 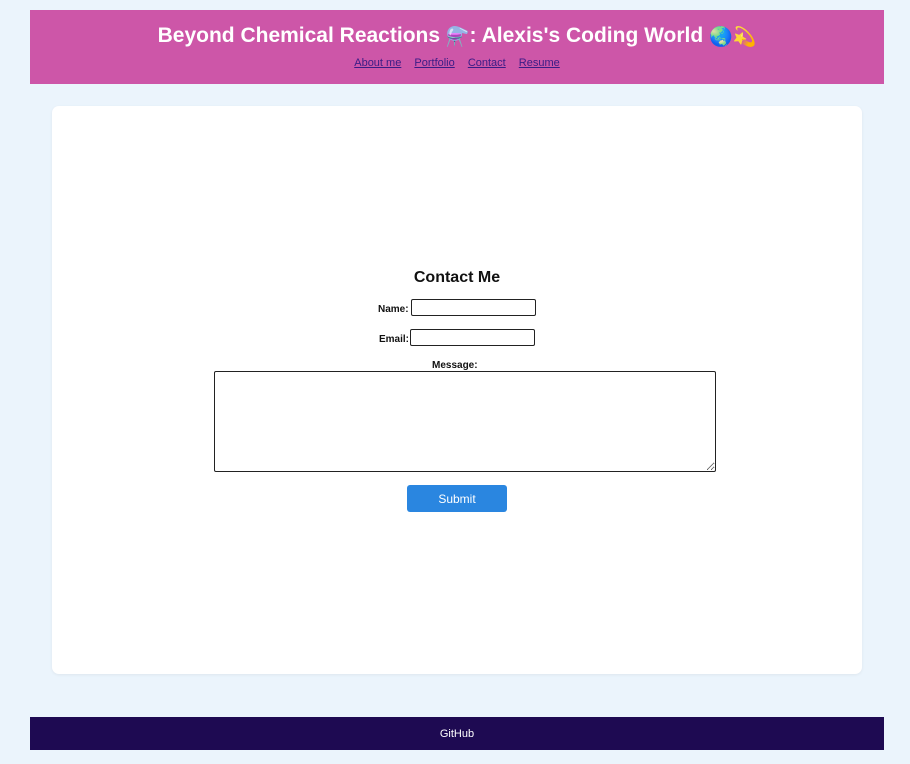 What do you see at coordinates (393, 309) in the screenshot?
I see `name-label: Name:` at bounding box center [393, 309].